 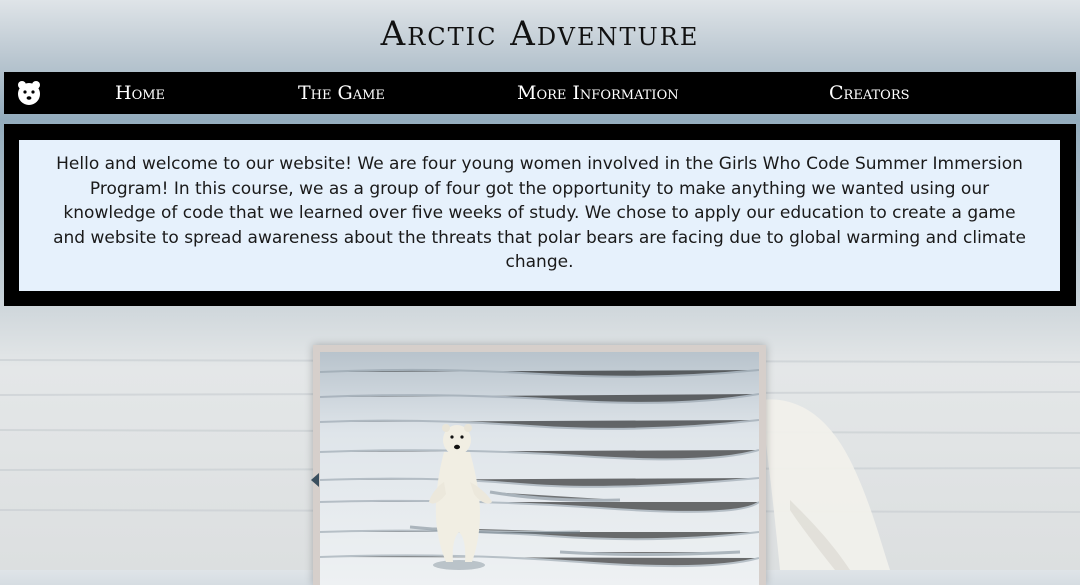 I want to click on nav-creators-link: Creators, so click(x=869, y=93).